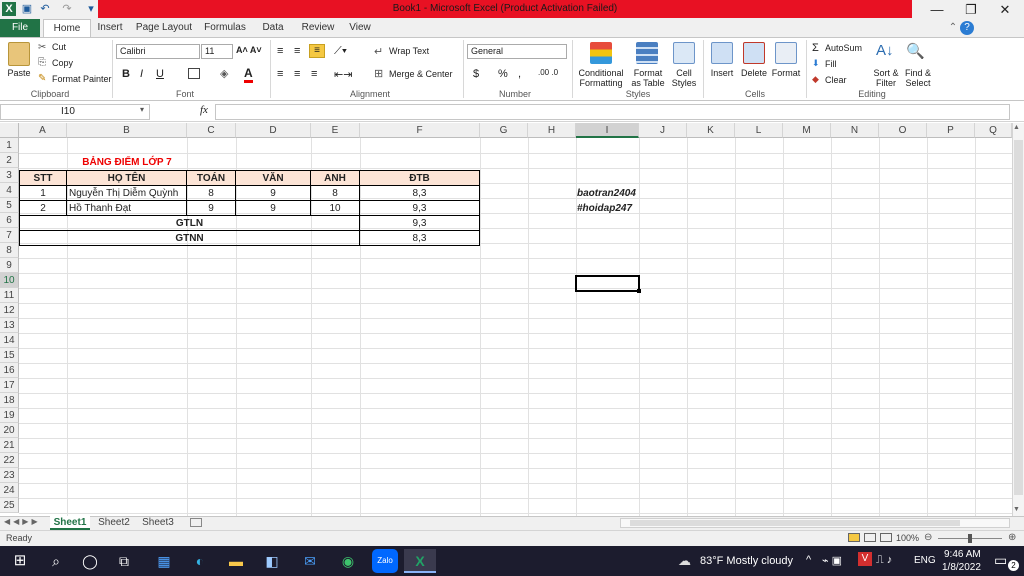 The image size is (1024, 576). What do you see at coordinates (420, 130) in the screenshot?
I see `column-header: F` at bounding box center [420, 130].